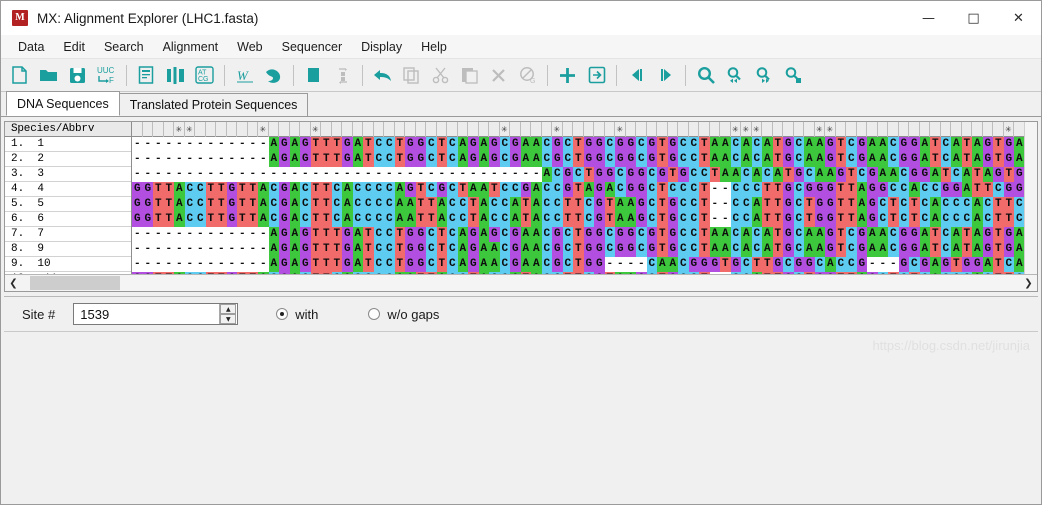 This screenshot has width=1042, height=505. What do you see at coordinates (273, 75) in the screenshot?
I see `muscle-arm-icon` at bounding box center [273, 75].